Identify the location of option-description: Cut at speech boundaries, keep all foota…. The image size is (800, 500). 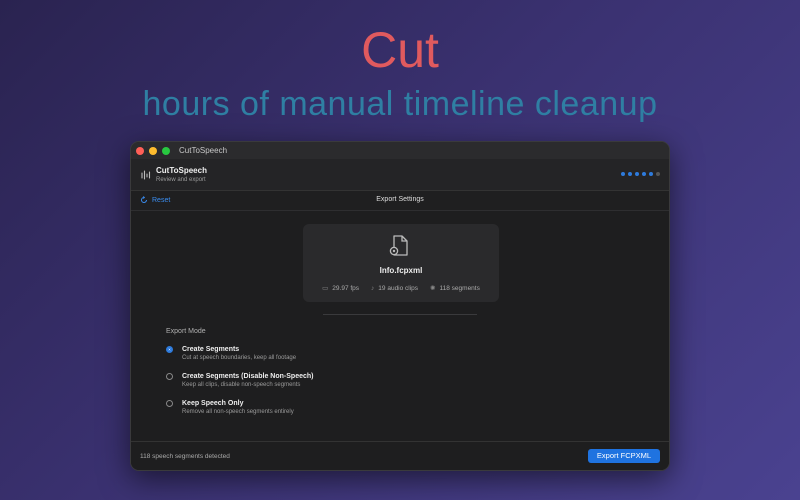
(239, 358).